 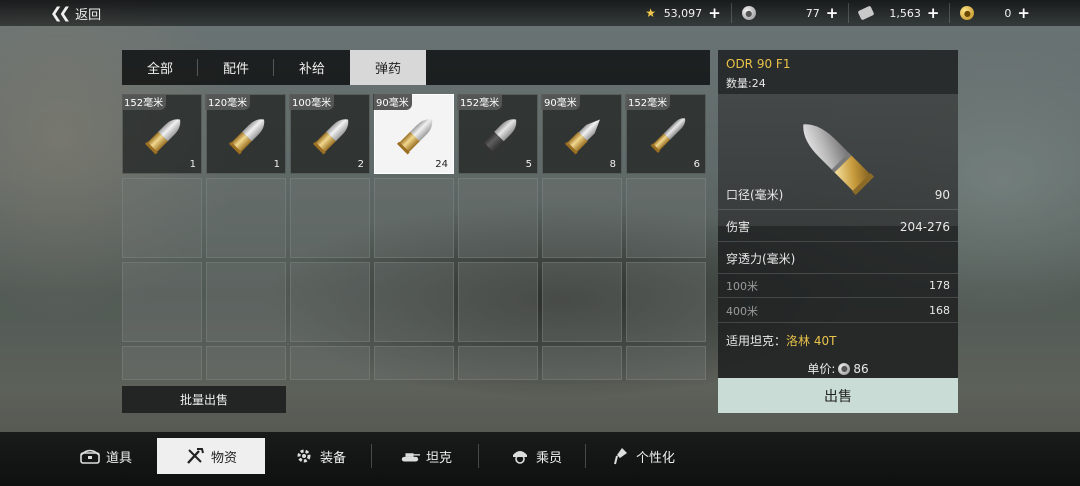 What do you see at coordinates (312, 102) in the screenshot?
I see `caliber-badge: 100毫米` at bounding box center [312, 102].